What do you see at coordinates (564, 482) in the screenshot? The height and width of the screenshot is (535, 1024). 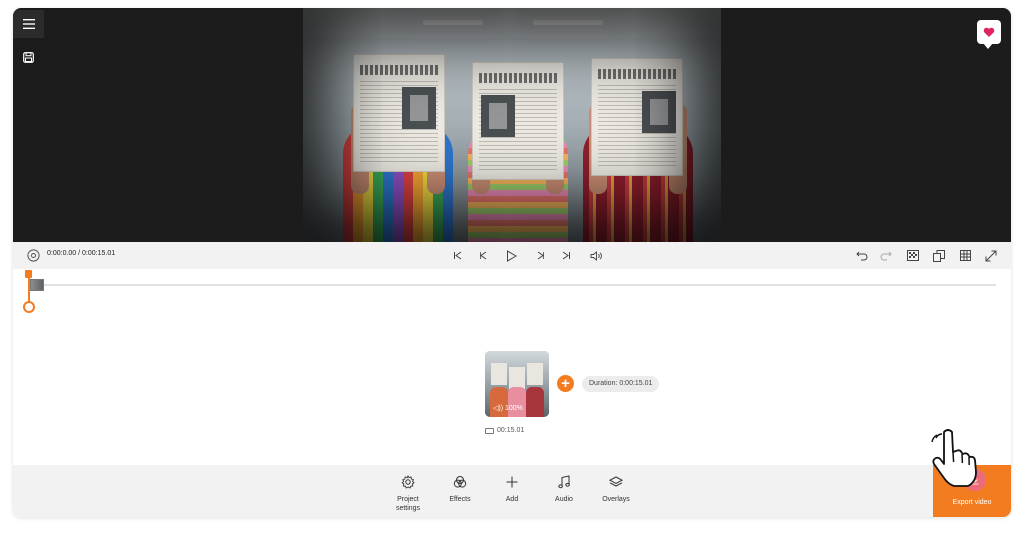 I see `music-note-icon` at bounding box center [564, 482].